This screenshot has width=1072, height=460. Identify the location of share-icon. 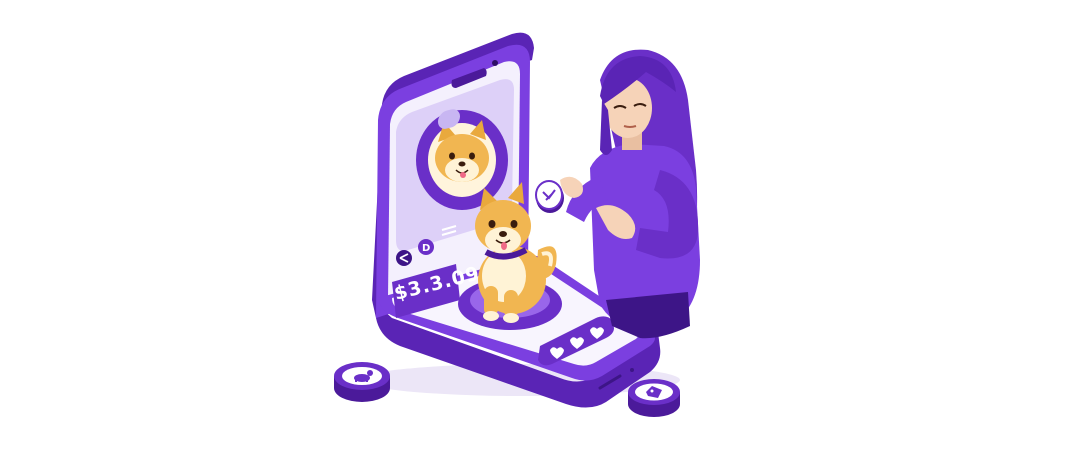
(404, 258).